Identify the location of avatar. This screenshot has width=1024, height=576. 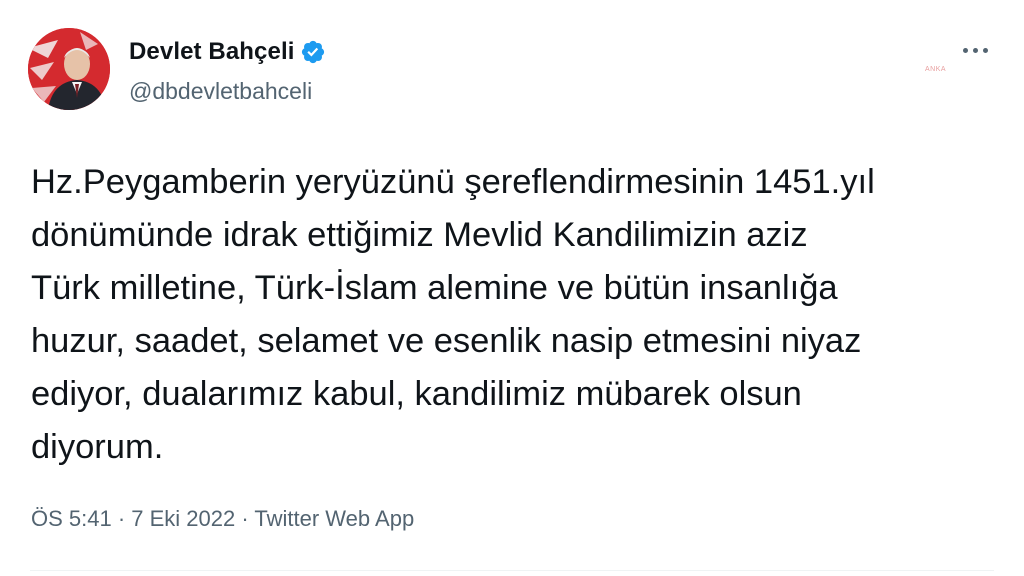
(69, 69).